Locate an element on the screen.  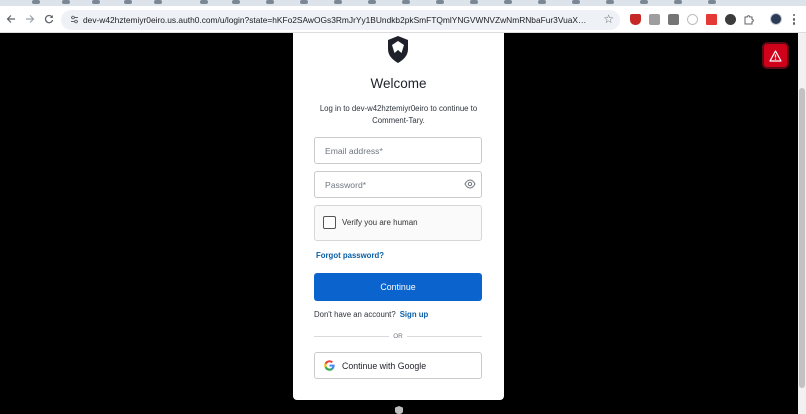
page-scrollbar is located at coordinates (802, 223).